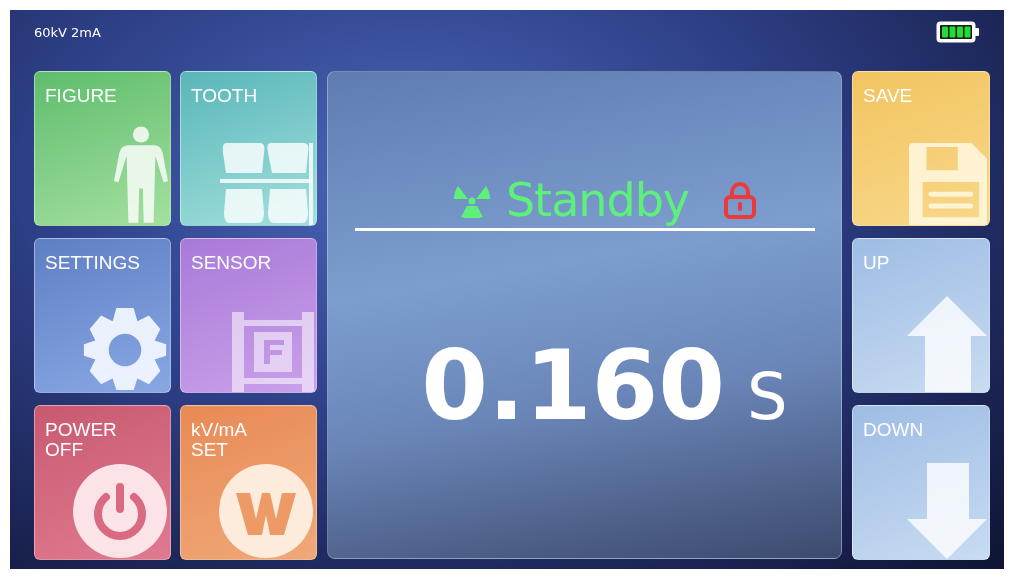 This screenshot has height=579, width=1014. Describe the element at coordinates (947, 344) in the screenshot. I see `up-arrow-icon` at that location.